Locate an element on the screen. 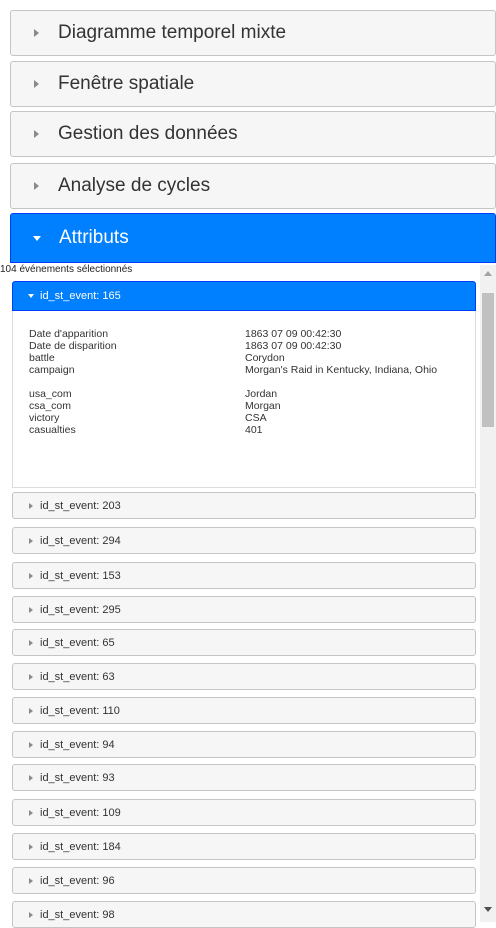 The width and height of the screenshot is (496, 928). attribute-key: csa_com is located at coordinates (50, 406).